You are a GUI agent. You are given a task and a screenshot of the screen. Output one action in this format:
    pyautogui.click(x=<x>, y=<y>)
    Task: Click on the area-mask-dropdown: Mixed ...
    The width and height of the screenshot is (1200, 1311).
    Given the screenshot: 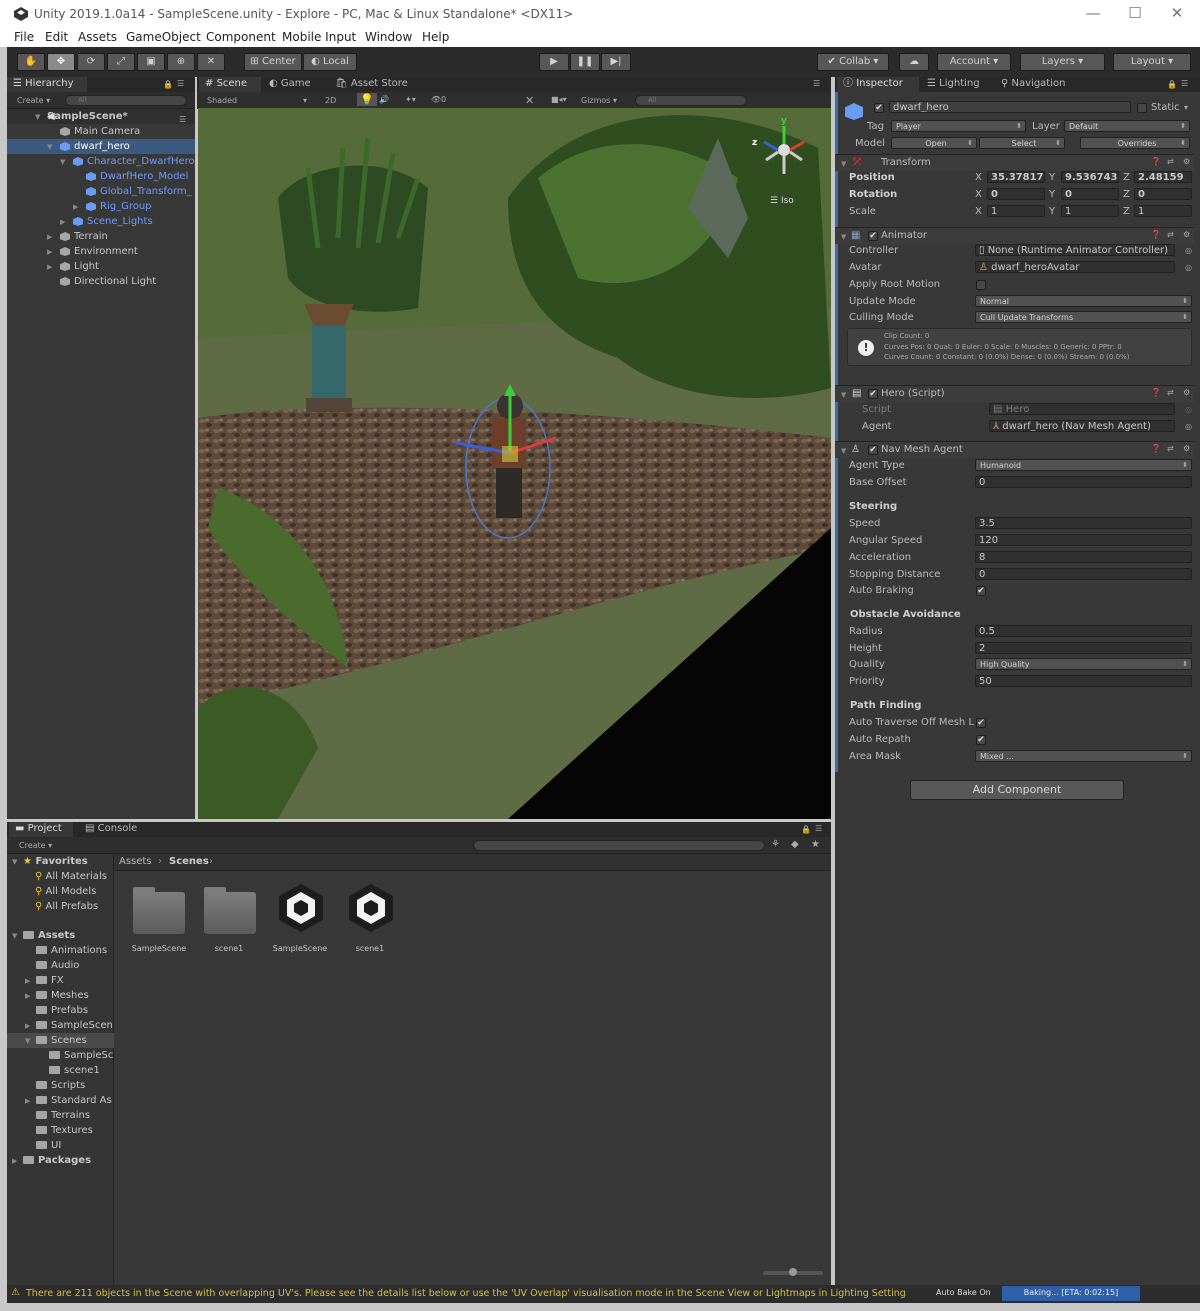 What is the action you would take?
    pyautogui.click(x=1083, y=756)
    